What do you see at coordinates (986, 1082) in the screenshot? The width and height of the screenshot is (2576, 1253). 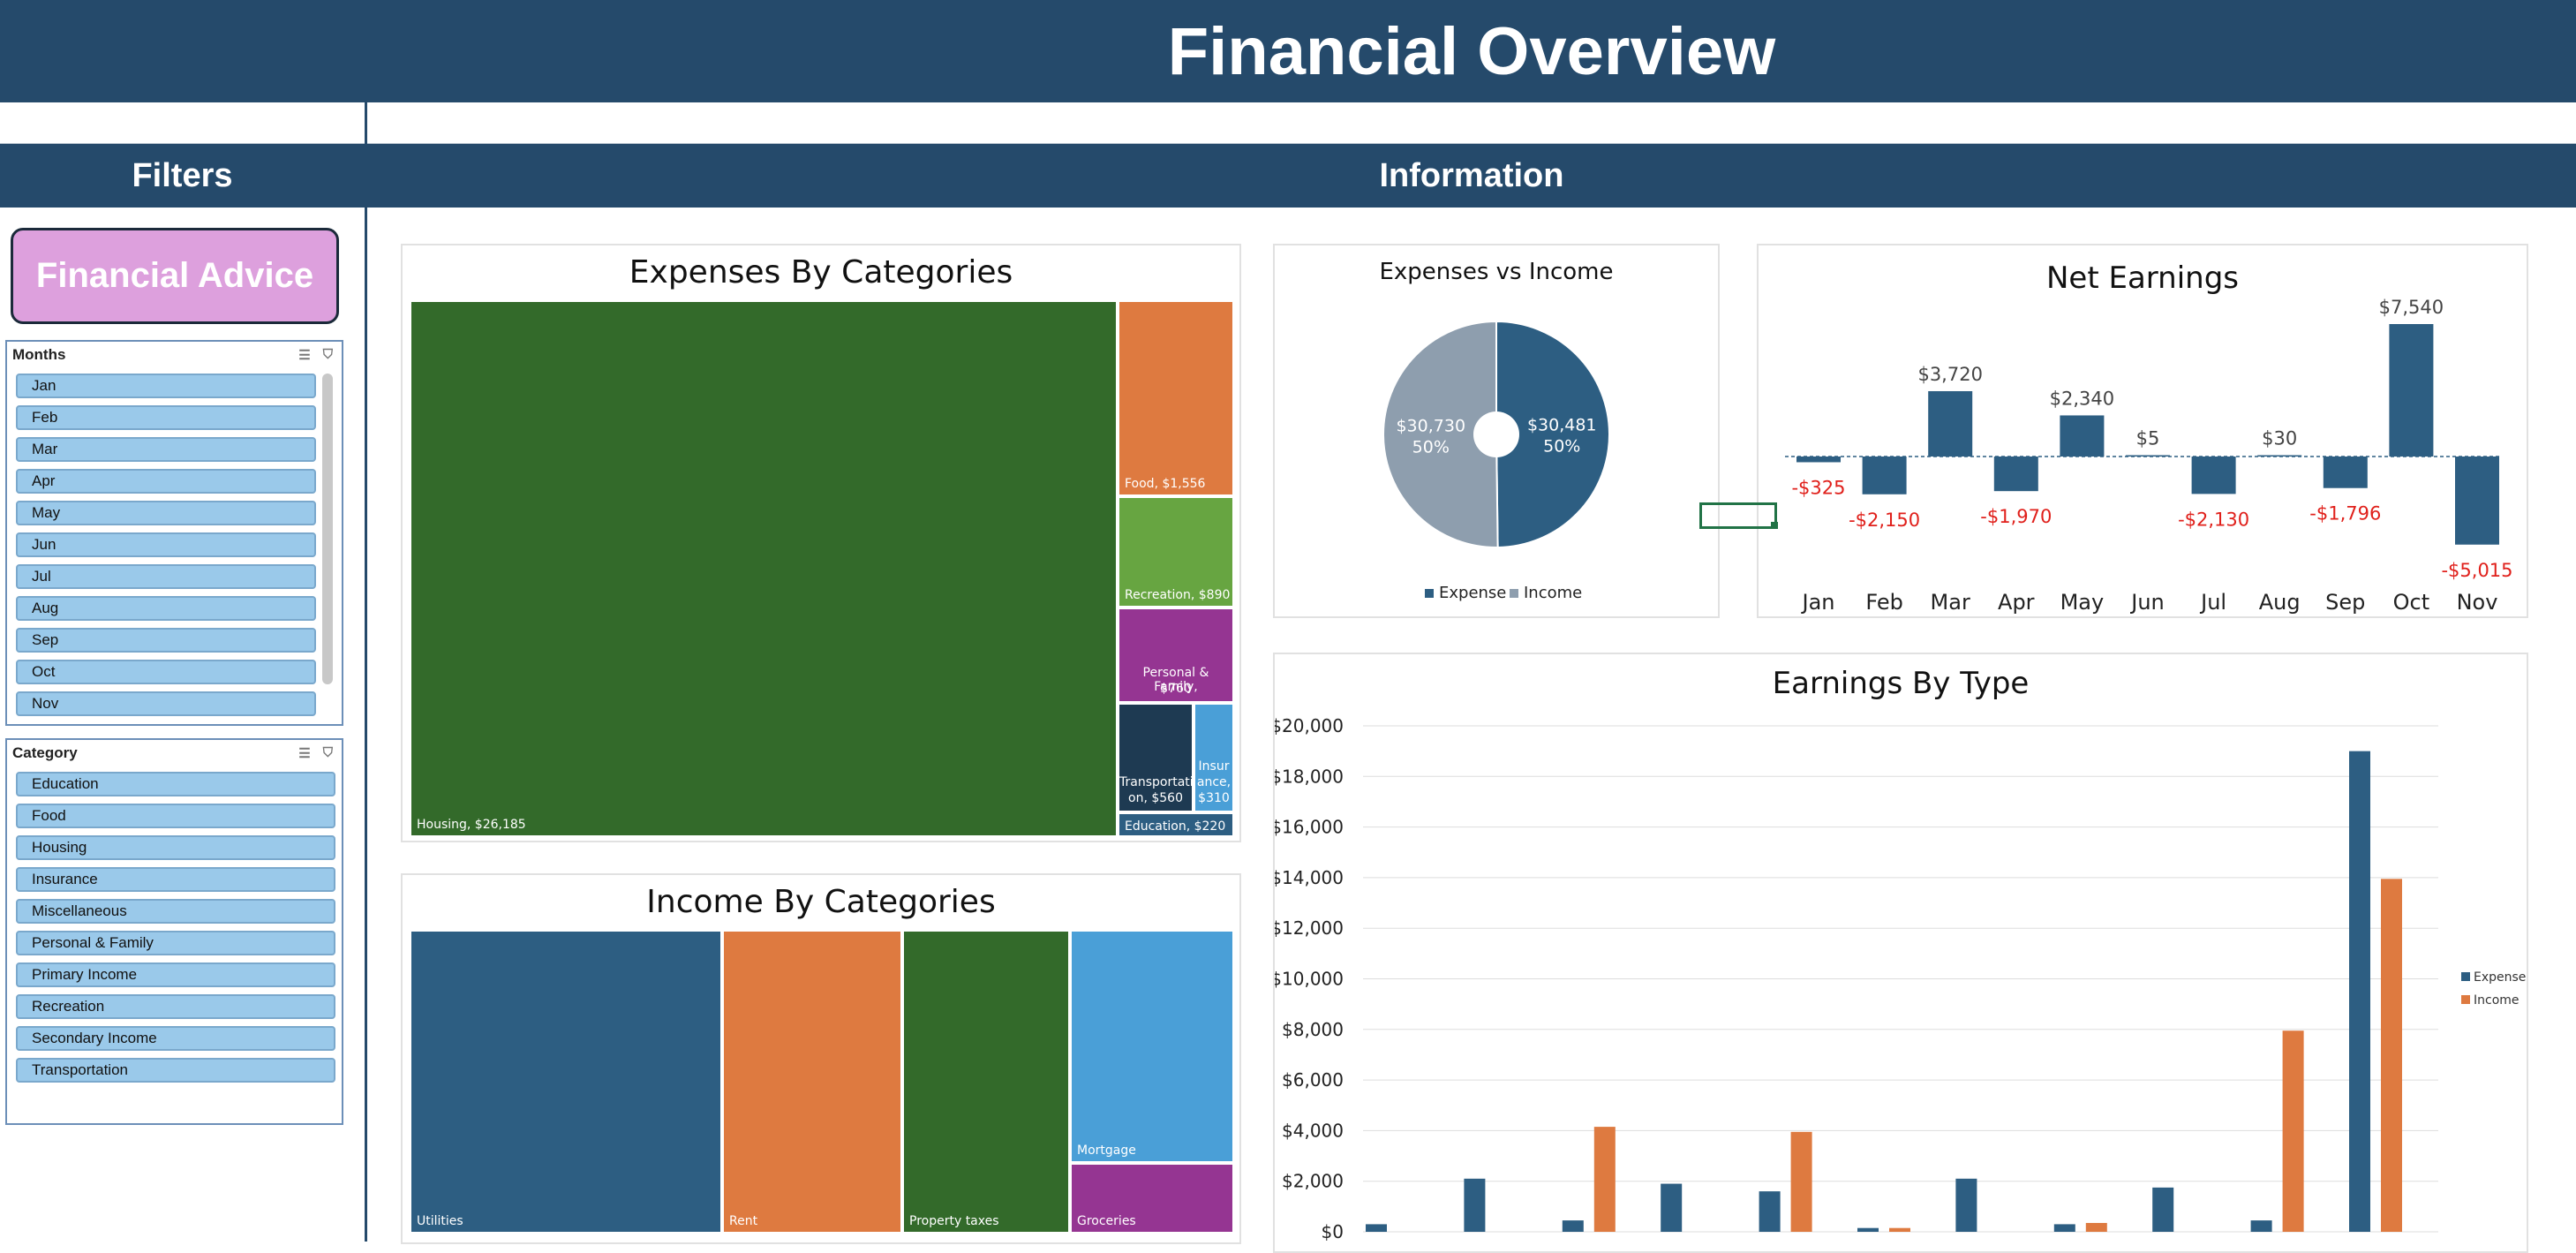 I see `treemap-tile-property-taxes: Property taxes` at bounding box center [986, 1082].